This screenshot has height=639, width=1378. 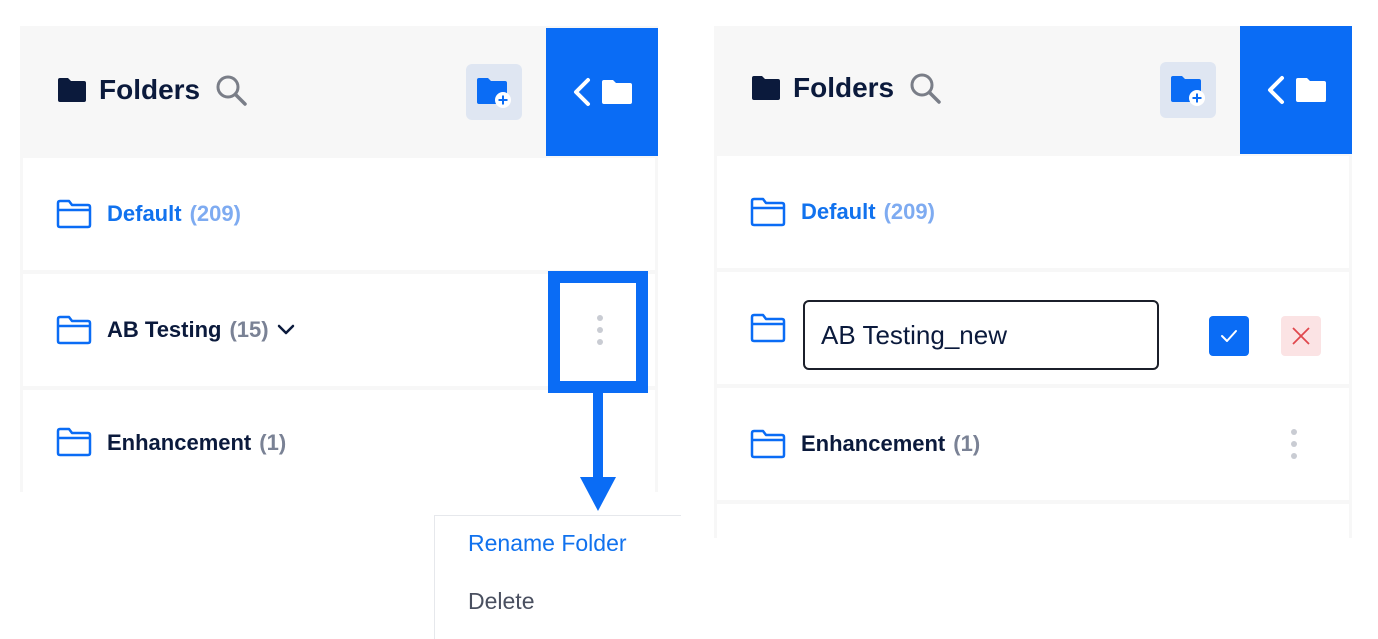 What do you see at coordinates (598, 494) in the screenshot?
I see `annotation-arrow-head` at bounding box center [598, 494].